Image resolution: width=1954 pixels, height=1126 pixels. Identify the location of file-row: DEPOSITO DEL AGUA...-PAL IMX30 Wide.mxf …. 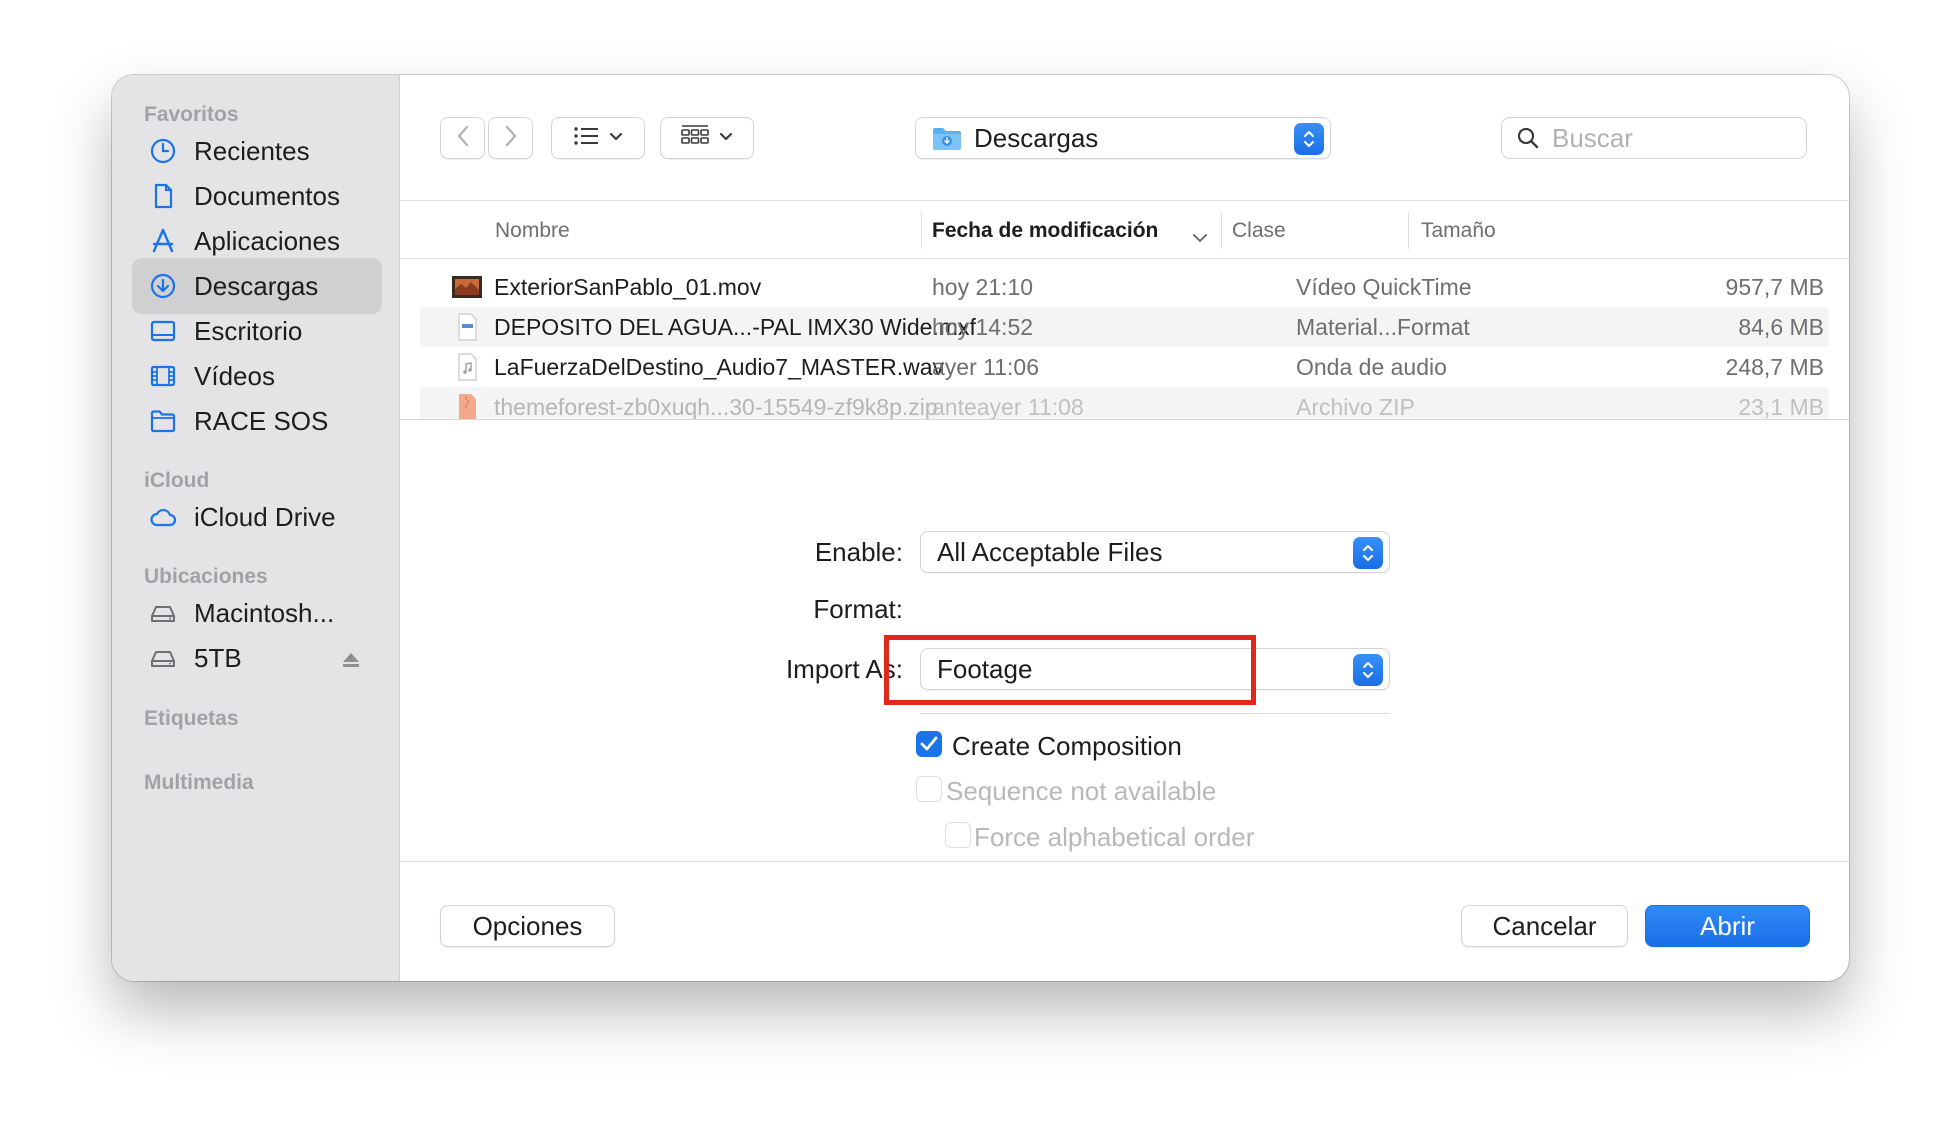
(1124, 327).